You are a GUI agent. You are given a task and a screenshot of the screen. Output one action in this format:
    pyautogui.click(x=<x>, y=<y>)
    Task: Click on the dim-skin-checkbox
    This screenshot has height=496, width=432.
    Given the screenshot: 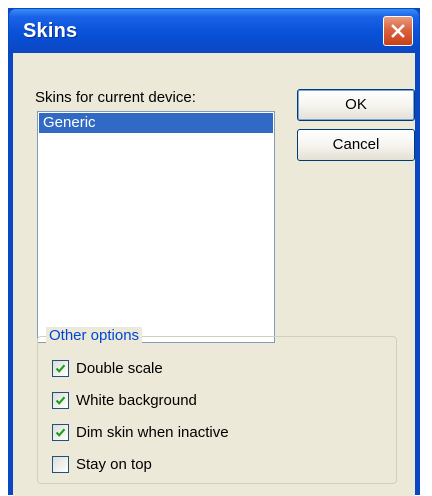 What is the action you would take?
    pyautogui.click(x=60, y=432)
    